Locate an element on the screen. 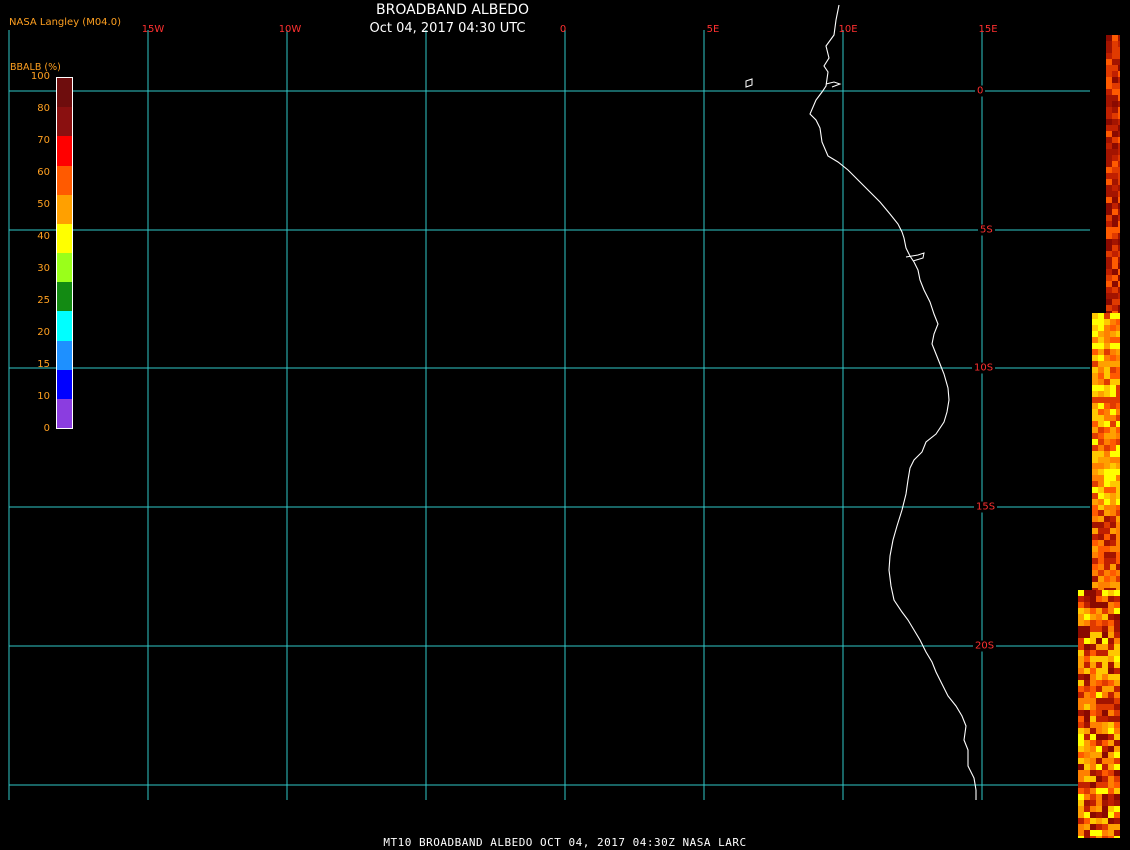  longitude-label: 0 is located at coordinates (563, 29).